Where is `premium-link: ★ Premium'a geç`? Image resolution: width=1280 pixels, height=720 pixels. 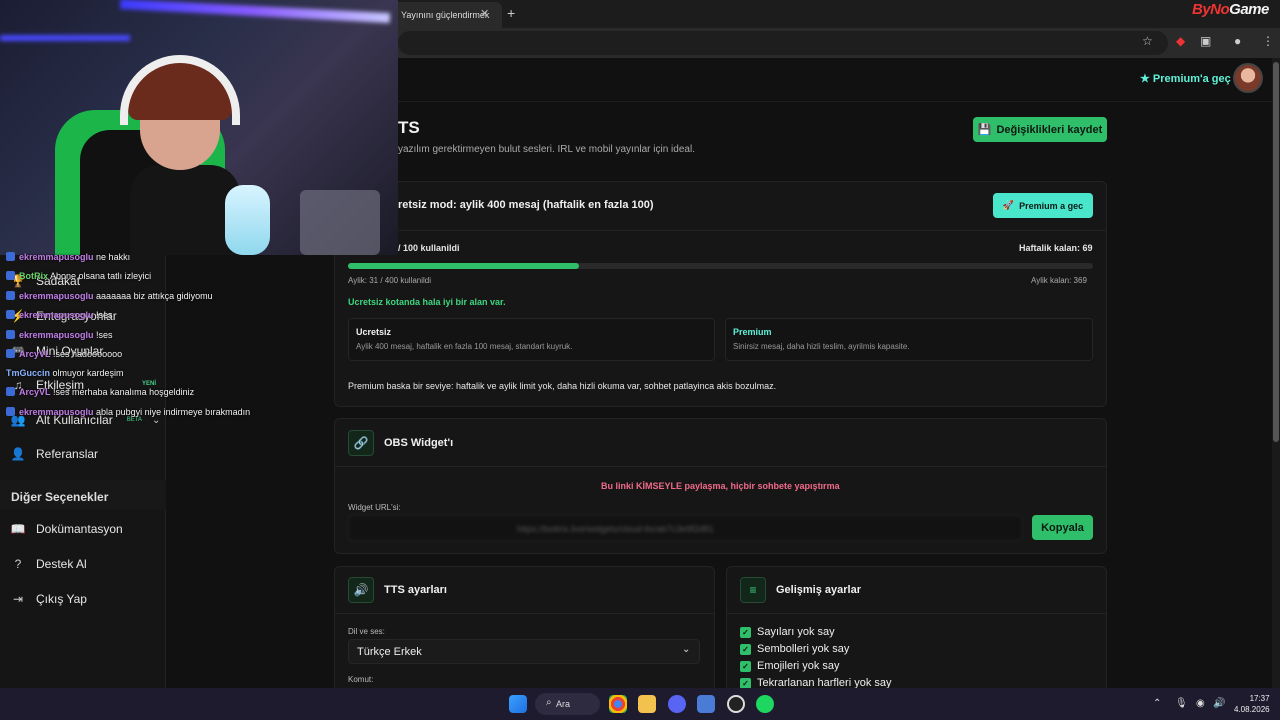 premium-link: ★ Premium'a geç is located at coordinates (1185, 78).